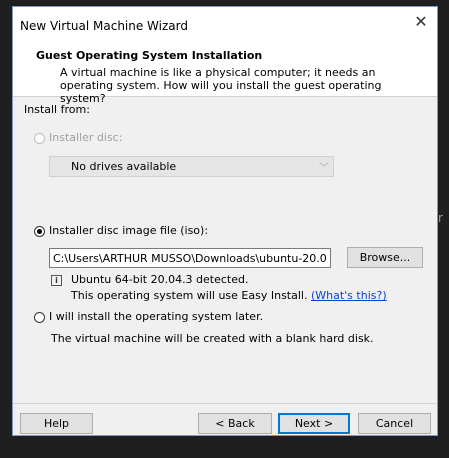  Describe the element at coordinates (324, 168) in the screenshot. I see `chevron-down-icon: ﹀` at that location.